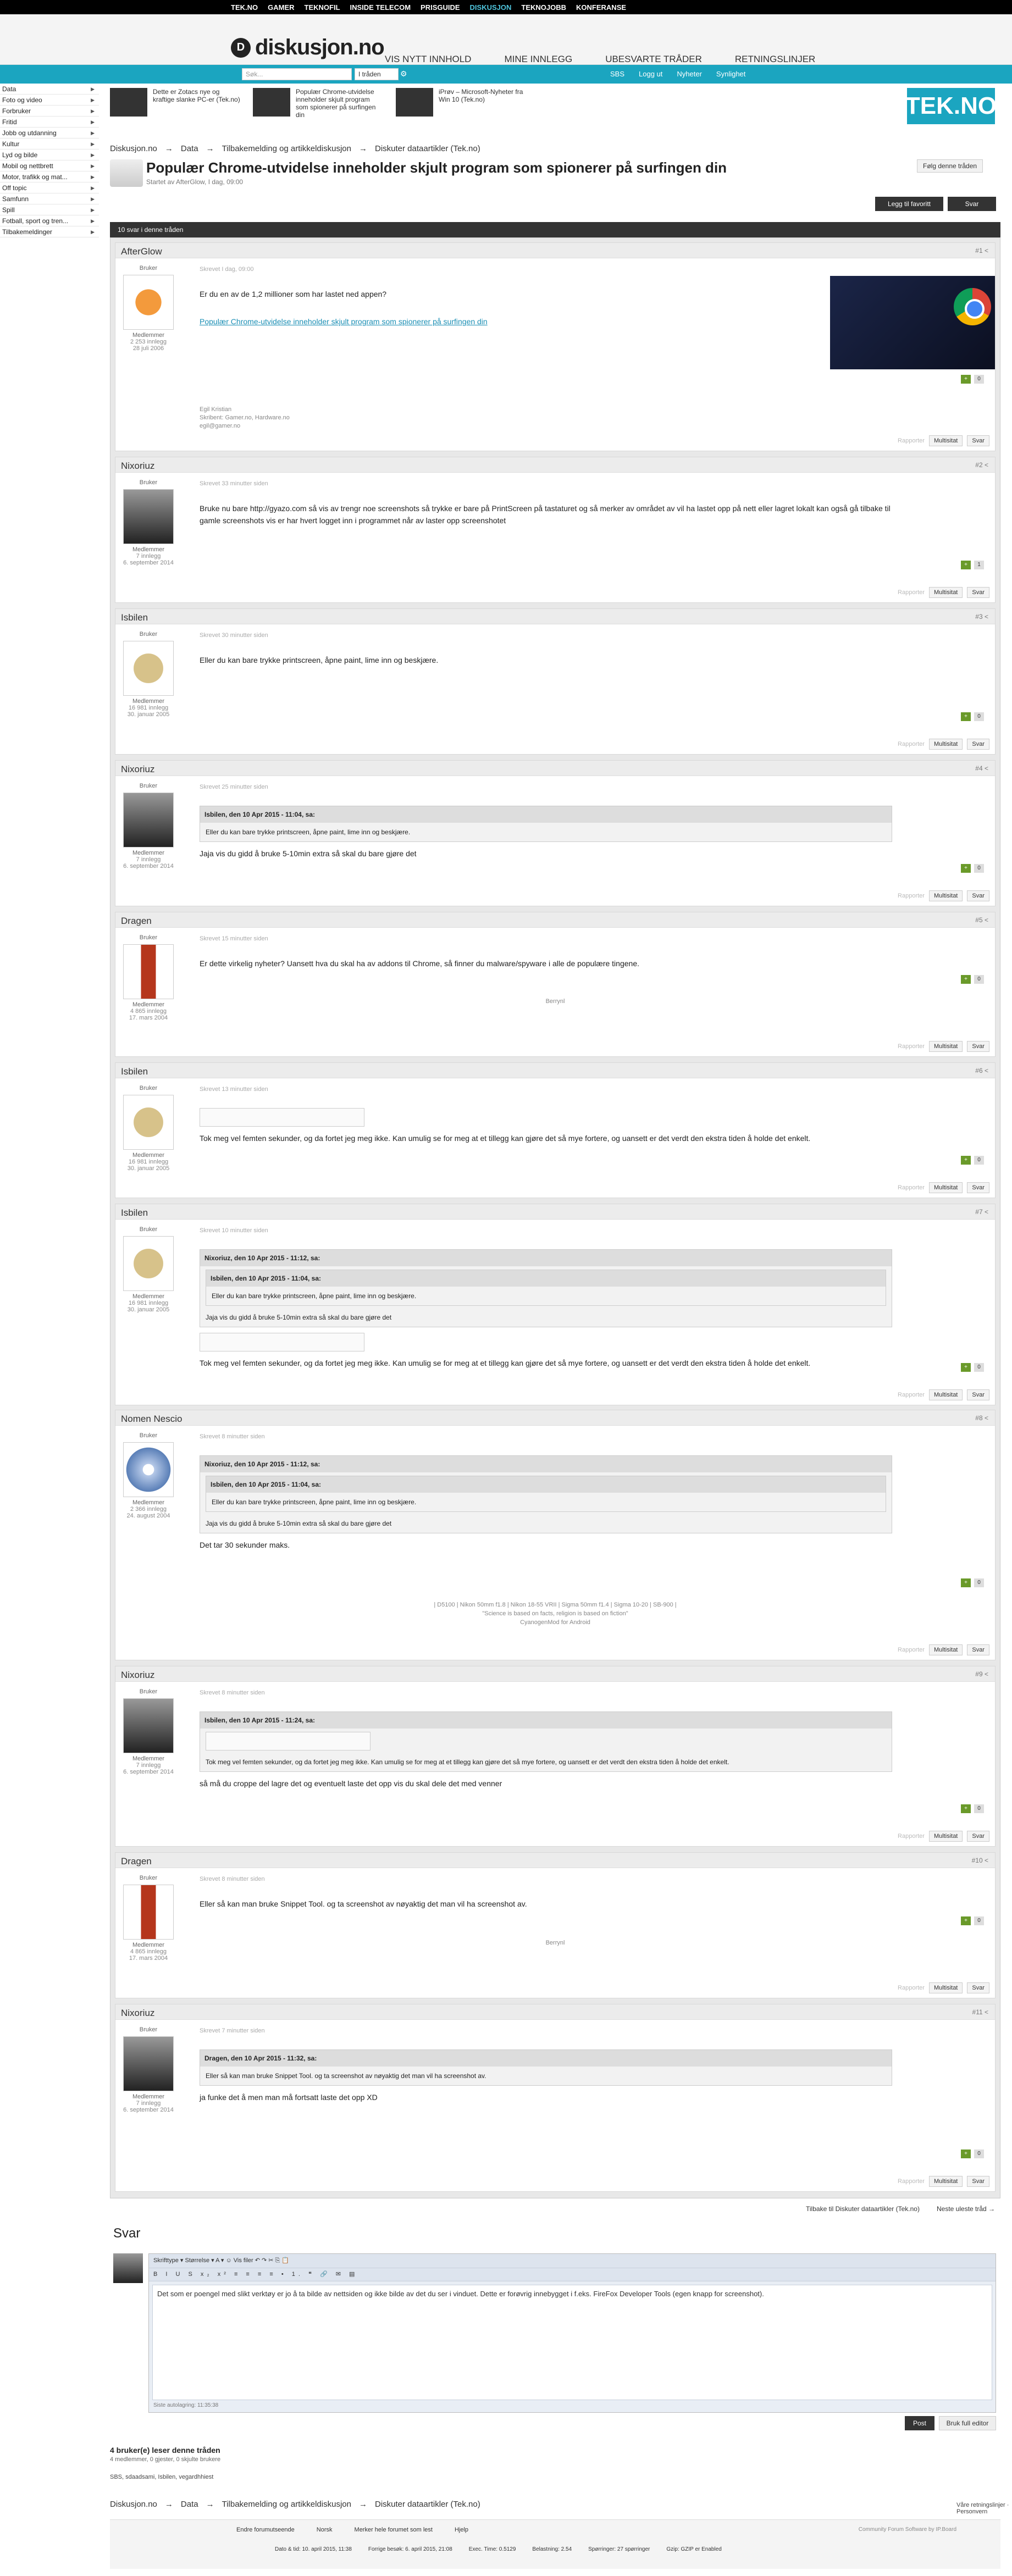  What do you see at coordinates (49, 89) in the screenshot?
I see `sidebar-item: Data` at bounding box center [49, 89].